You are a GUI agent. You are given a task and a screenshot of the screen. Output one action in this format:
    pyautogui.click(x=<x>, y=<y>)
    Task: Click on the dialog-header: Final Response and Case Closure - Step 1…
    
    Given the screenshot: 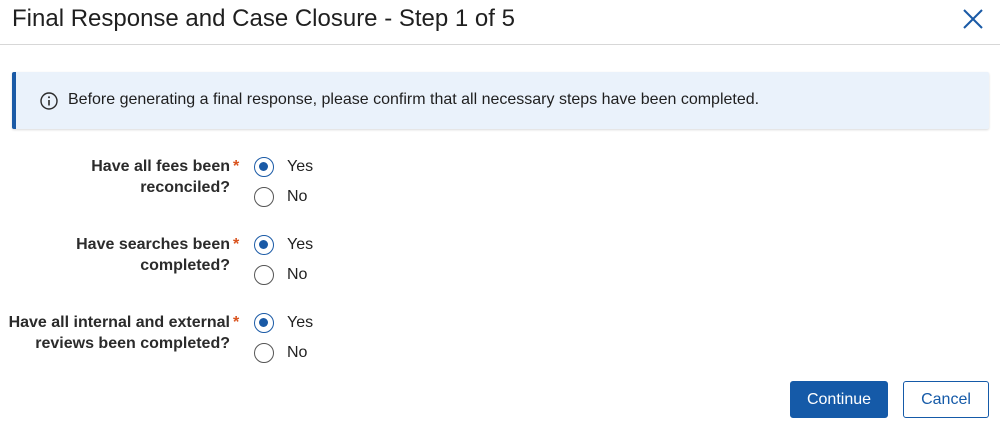 What is the action you would take?
    pyautogui.click(x=500, y=22)
    